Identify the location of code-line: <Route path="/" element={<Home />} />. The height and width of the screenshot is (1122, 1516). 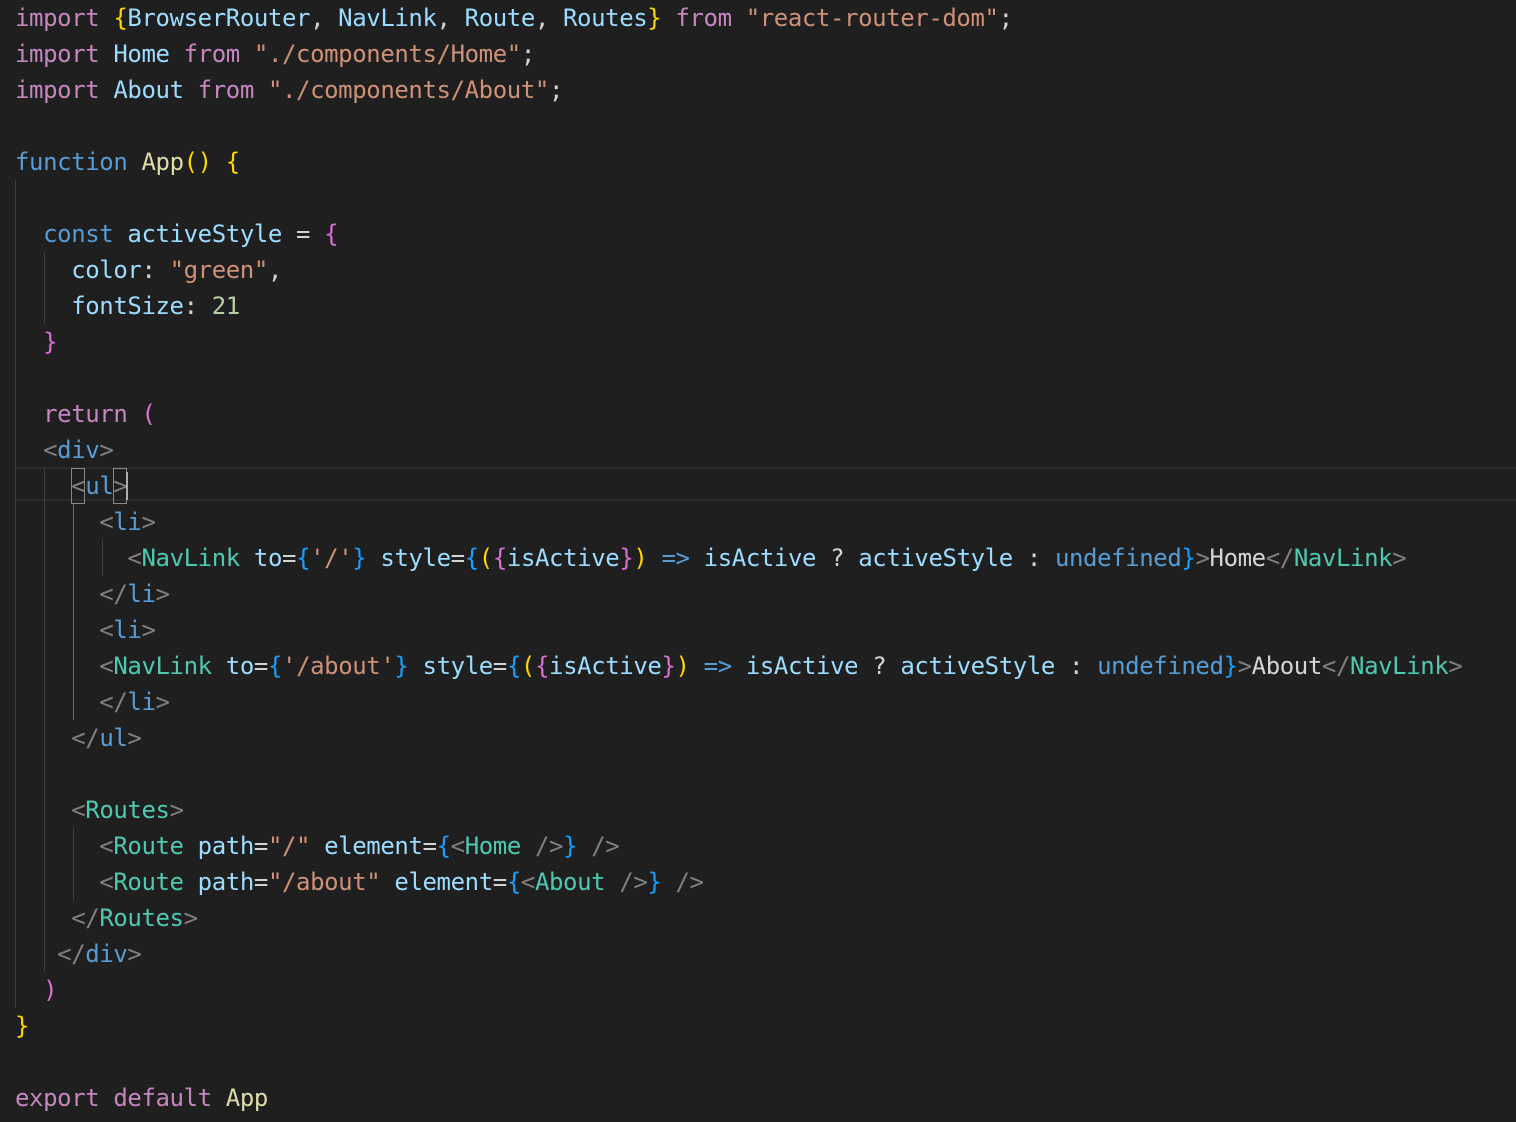
(317, 846).